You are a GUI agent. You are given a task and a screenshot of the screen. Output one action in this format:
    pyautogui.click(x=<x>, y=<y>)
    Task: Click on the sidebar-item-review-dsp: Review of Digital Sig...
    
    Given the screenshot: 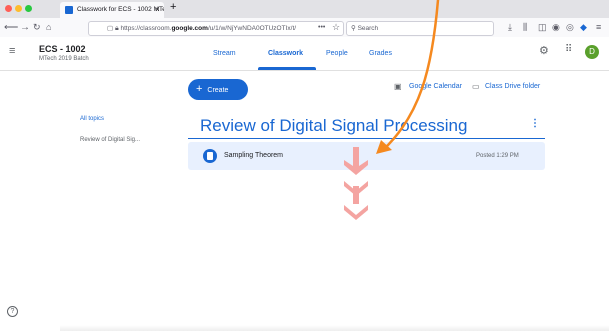 What is the action you would take?
    pyautogui.click(x=110, y=140)
    